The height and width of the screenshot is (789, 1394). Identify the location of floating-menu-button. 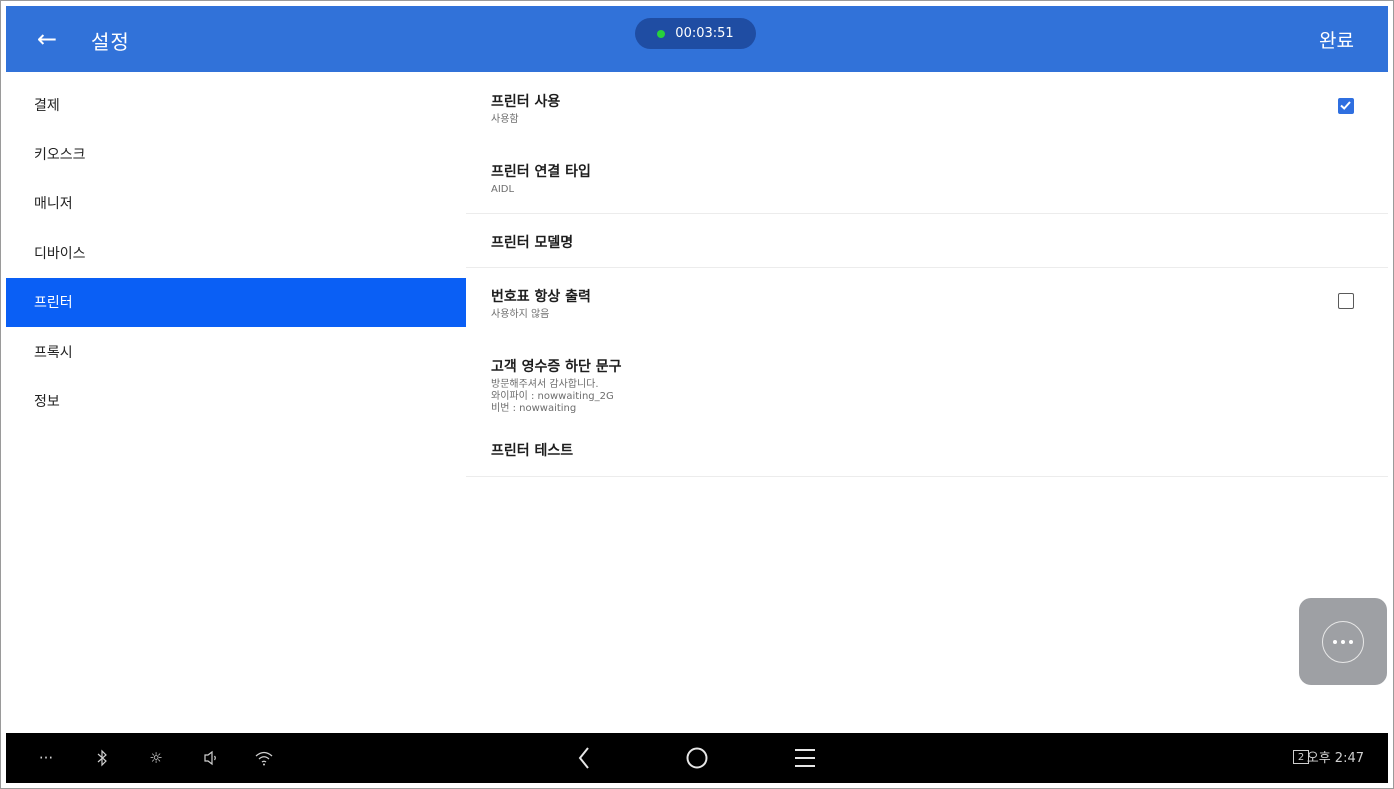
(1343, 641).